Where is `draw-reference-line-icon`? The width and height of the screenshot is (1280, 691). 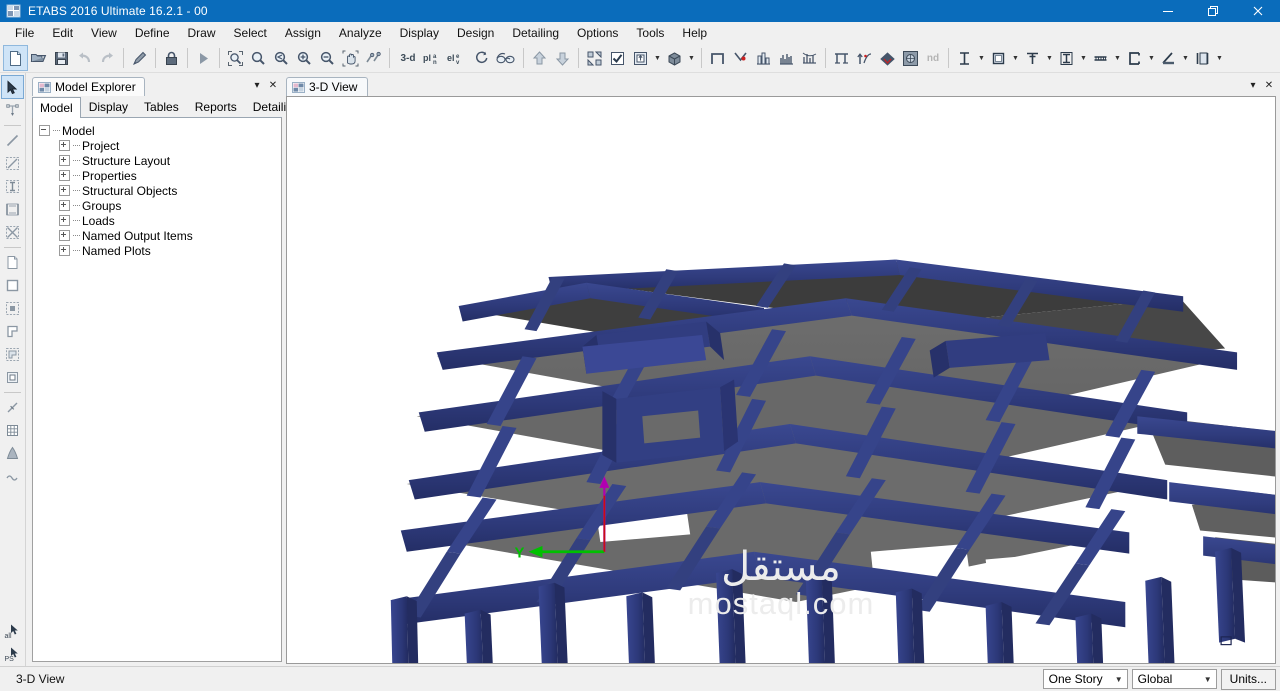
draw-reference-line-icon is located at coordinates (12, 476).